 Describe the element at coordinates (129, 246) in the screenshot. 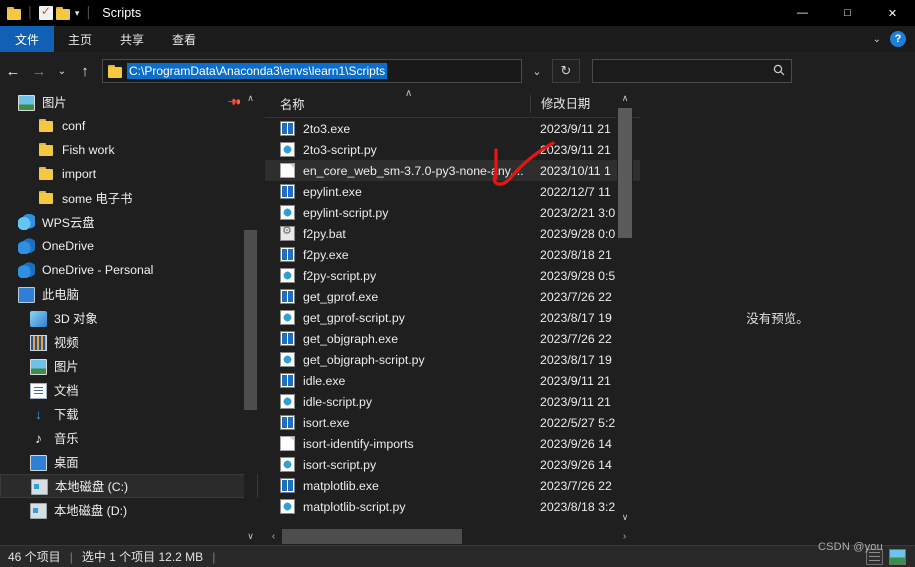

I see `sidebar-item-6: OneDrive` at that location.